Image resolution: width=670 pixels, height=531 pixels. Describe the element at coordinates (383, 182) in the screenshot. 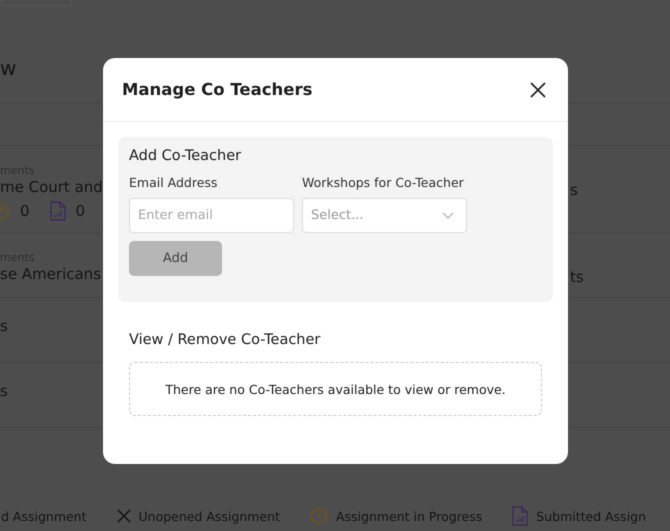

I see `field-label: Workshops for Co-Teacher` at that location.